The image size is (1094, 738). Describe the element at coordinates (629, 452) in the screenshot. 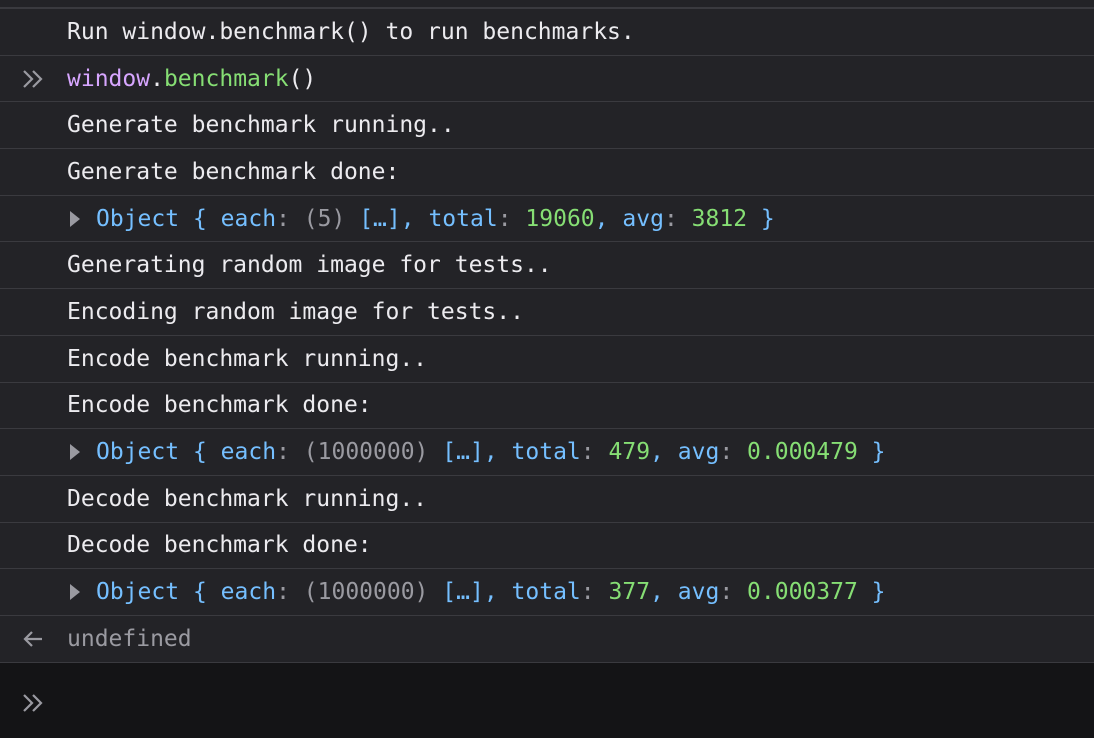

I see `object-value-total: 479` at that location.